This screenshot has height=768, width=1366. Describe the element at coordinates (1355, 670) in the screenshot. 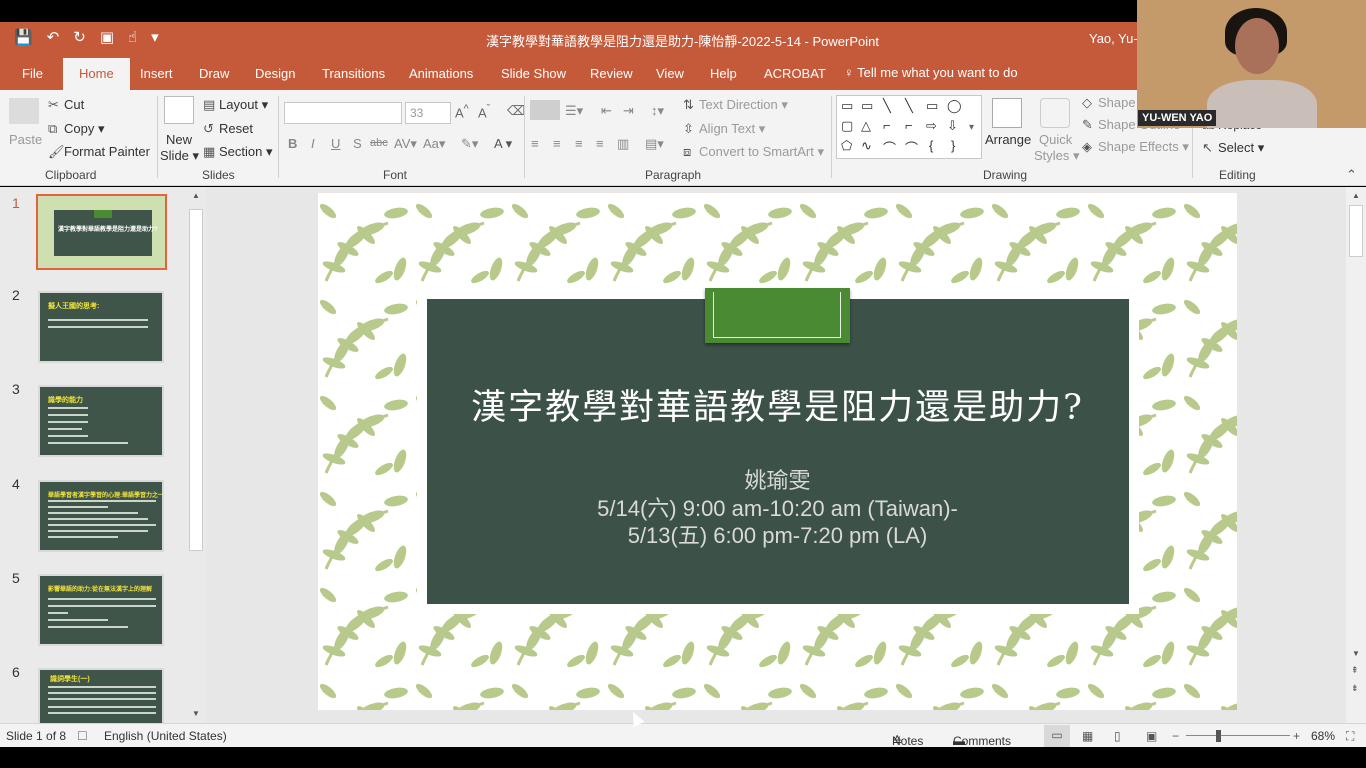

I see `previous-slide-icon: ⇞` at that location.